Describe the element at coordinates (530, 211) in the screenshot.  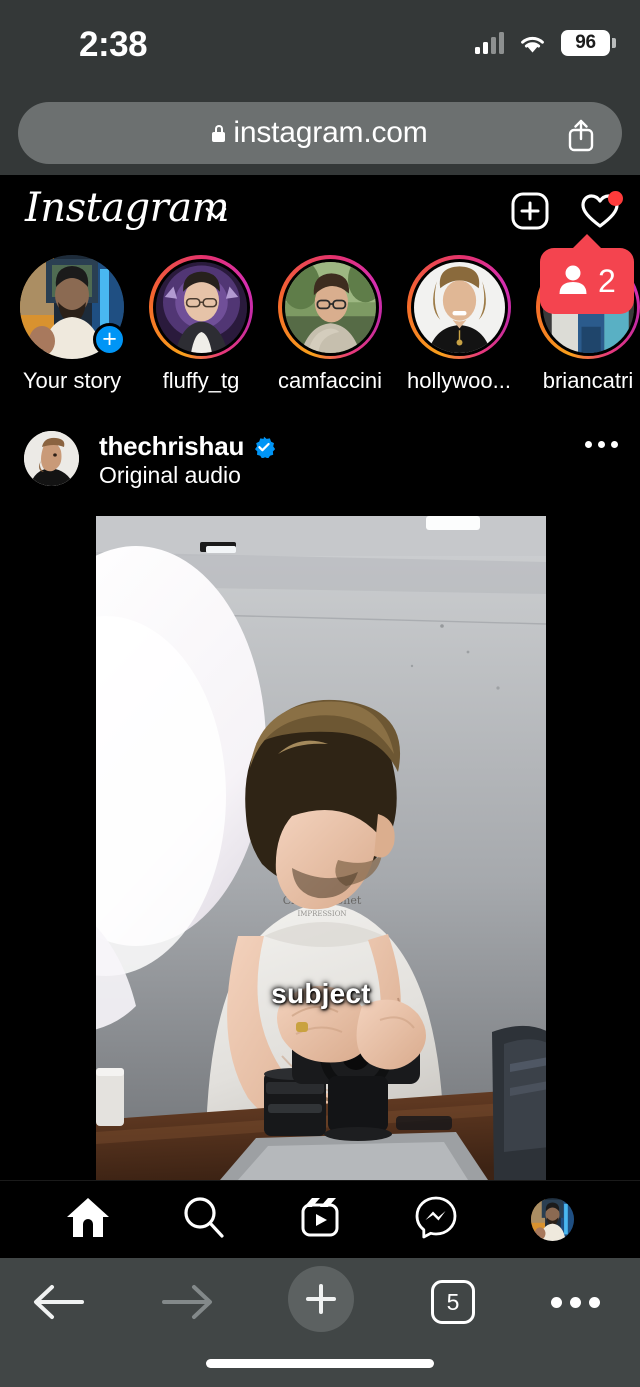
I see `create-post-button` at that location.